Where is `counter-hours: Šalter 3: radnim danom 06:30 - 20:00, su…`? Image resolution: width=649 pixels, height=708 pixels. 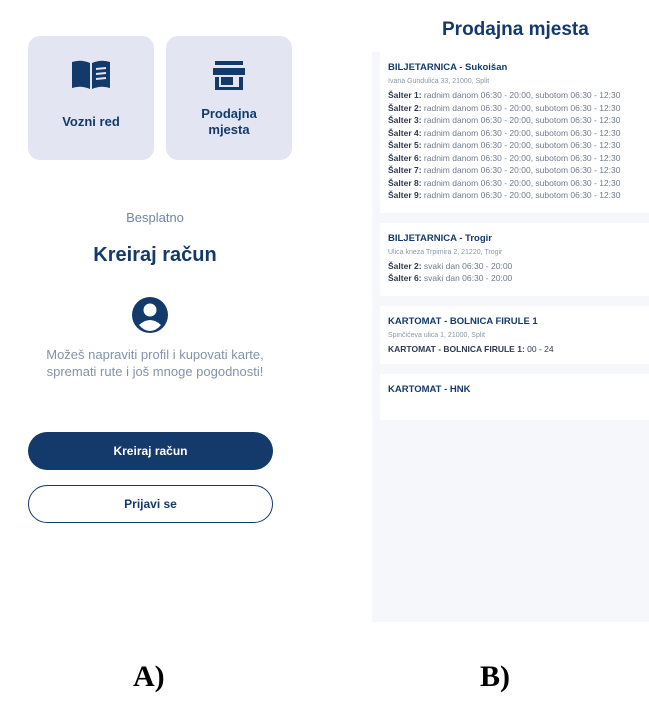 counter-hours: Šalter 3: radnim danom 06:30 - 20:00, su… is located at coordinates (504, 120).